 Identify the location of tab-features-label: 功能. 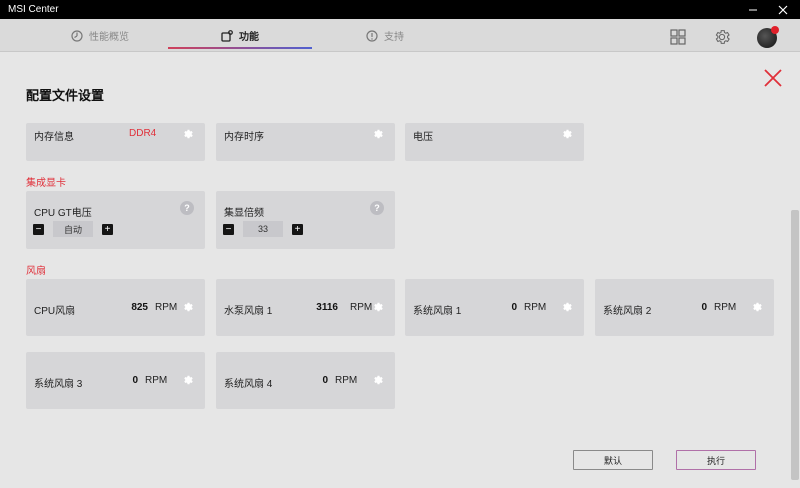
(249, 37).